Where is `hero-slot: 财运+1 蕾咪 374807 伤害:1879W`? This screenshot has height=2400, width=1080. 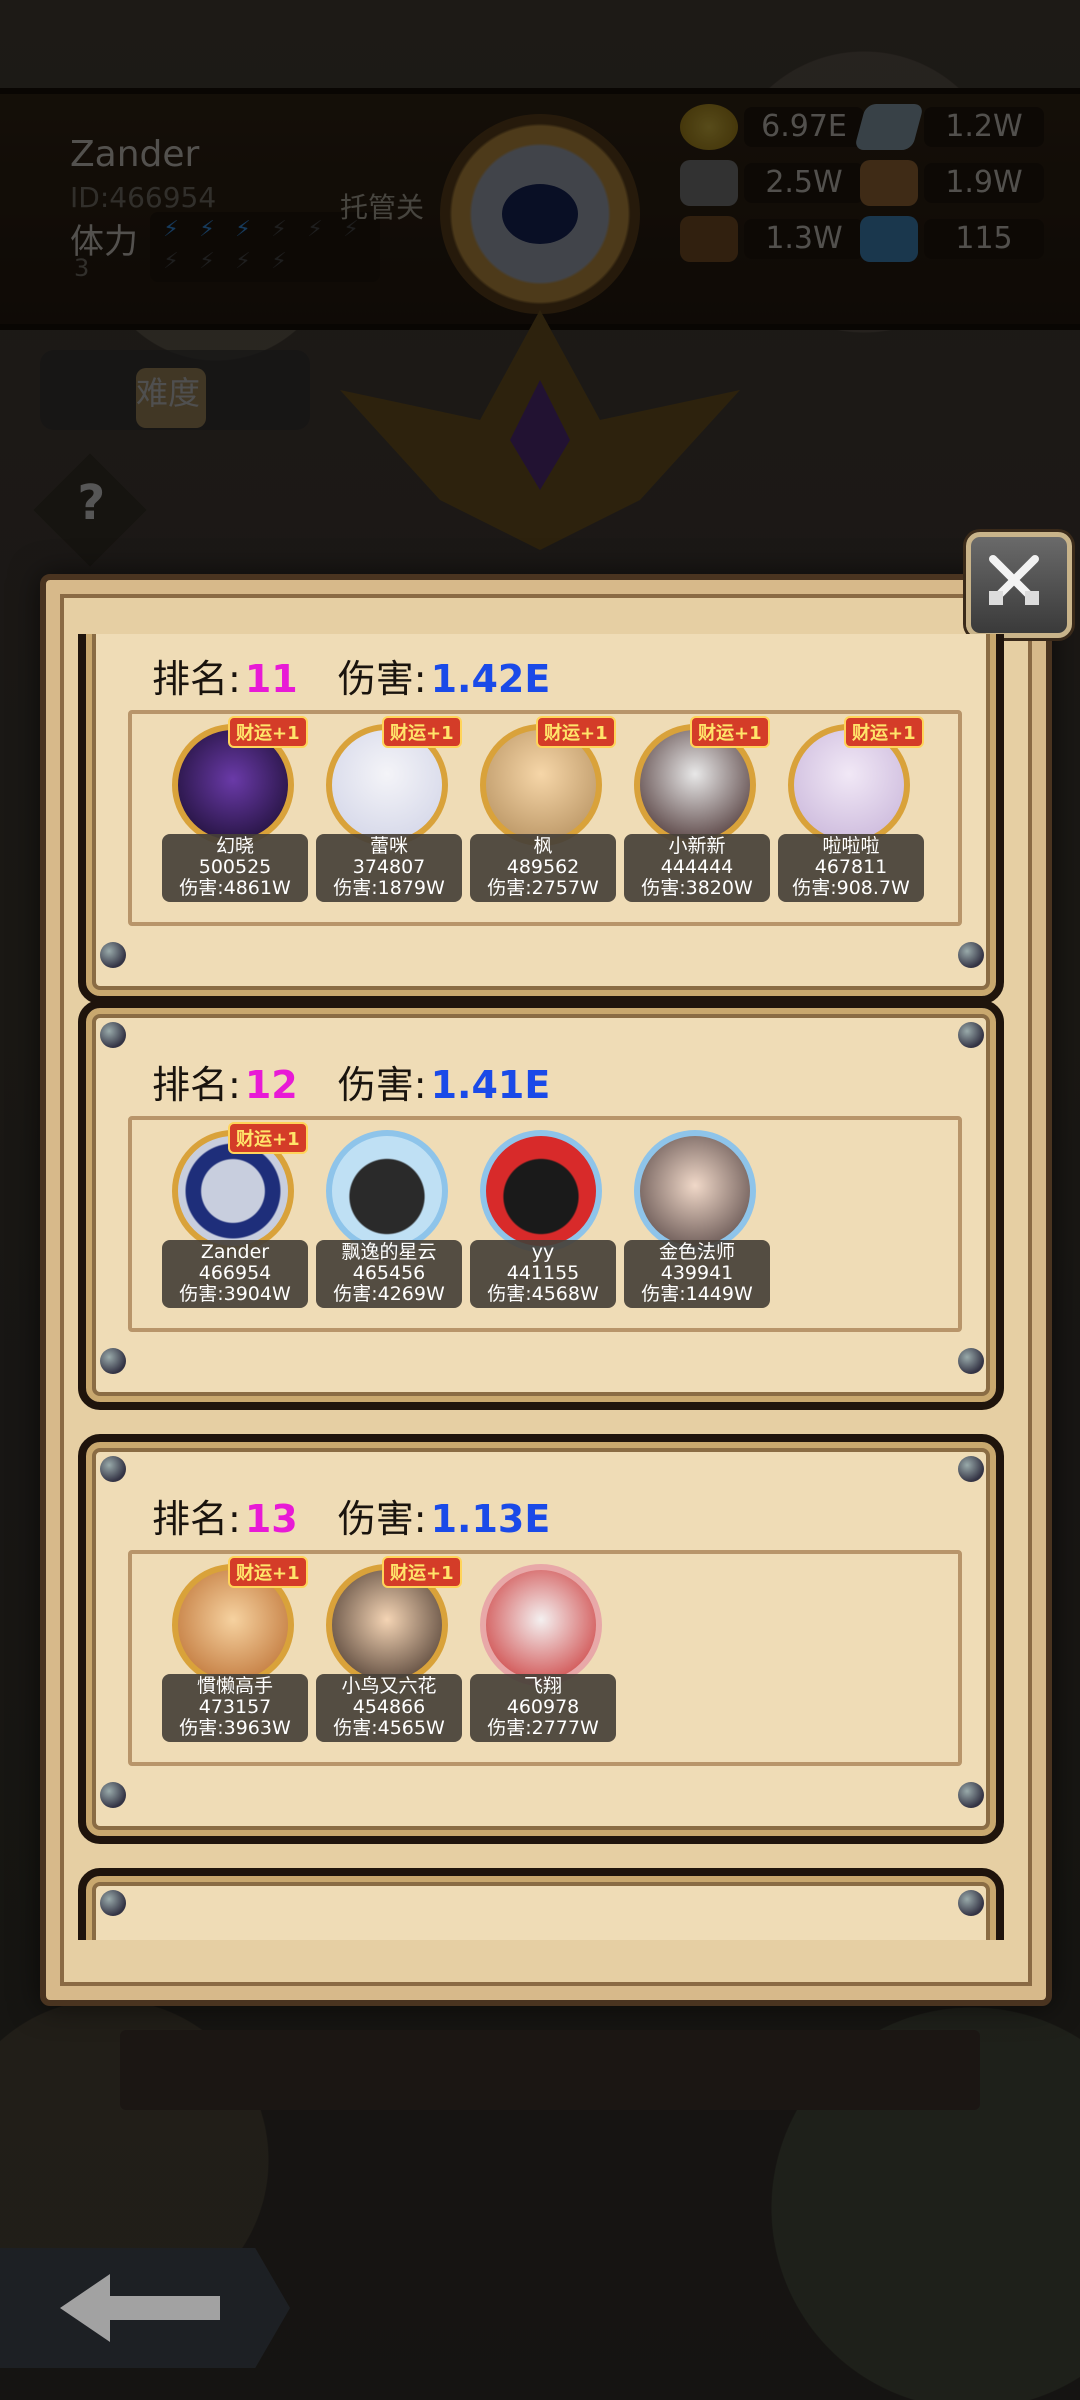 hero-slot: 财运+1 蕾咪 374807 伤害:1879W is located at coordinates (389, 818).